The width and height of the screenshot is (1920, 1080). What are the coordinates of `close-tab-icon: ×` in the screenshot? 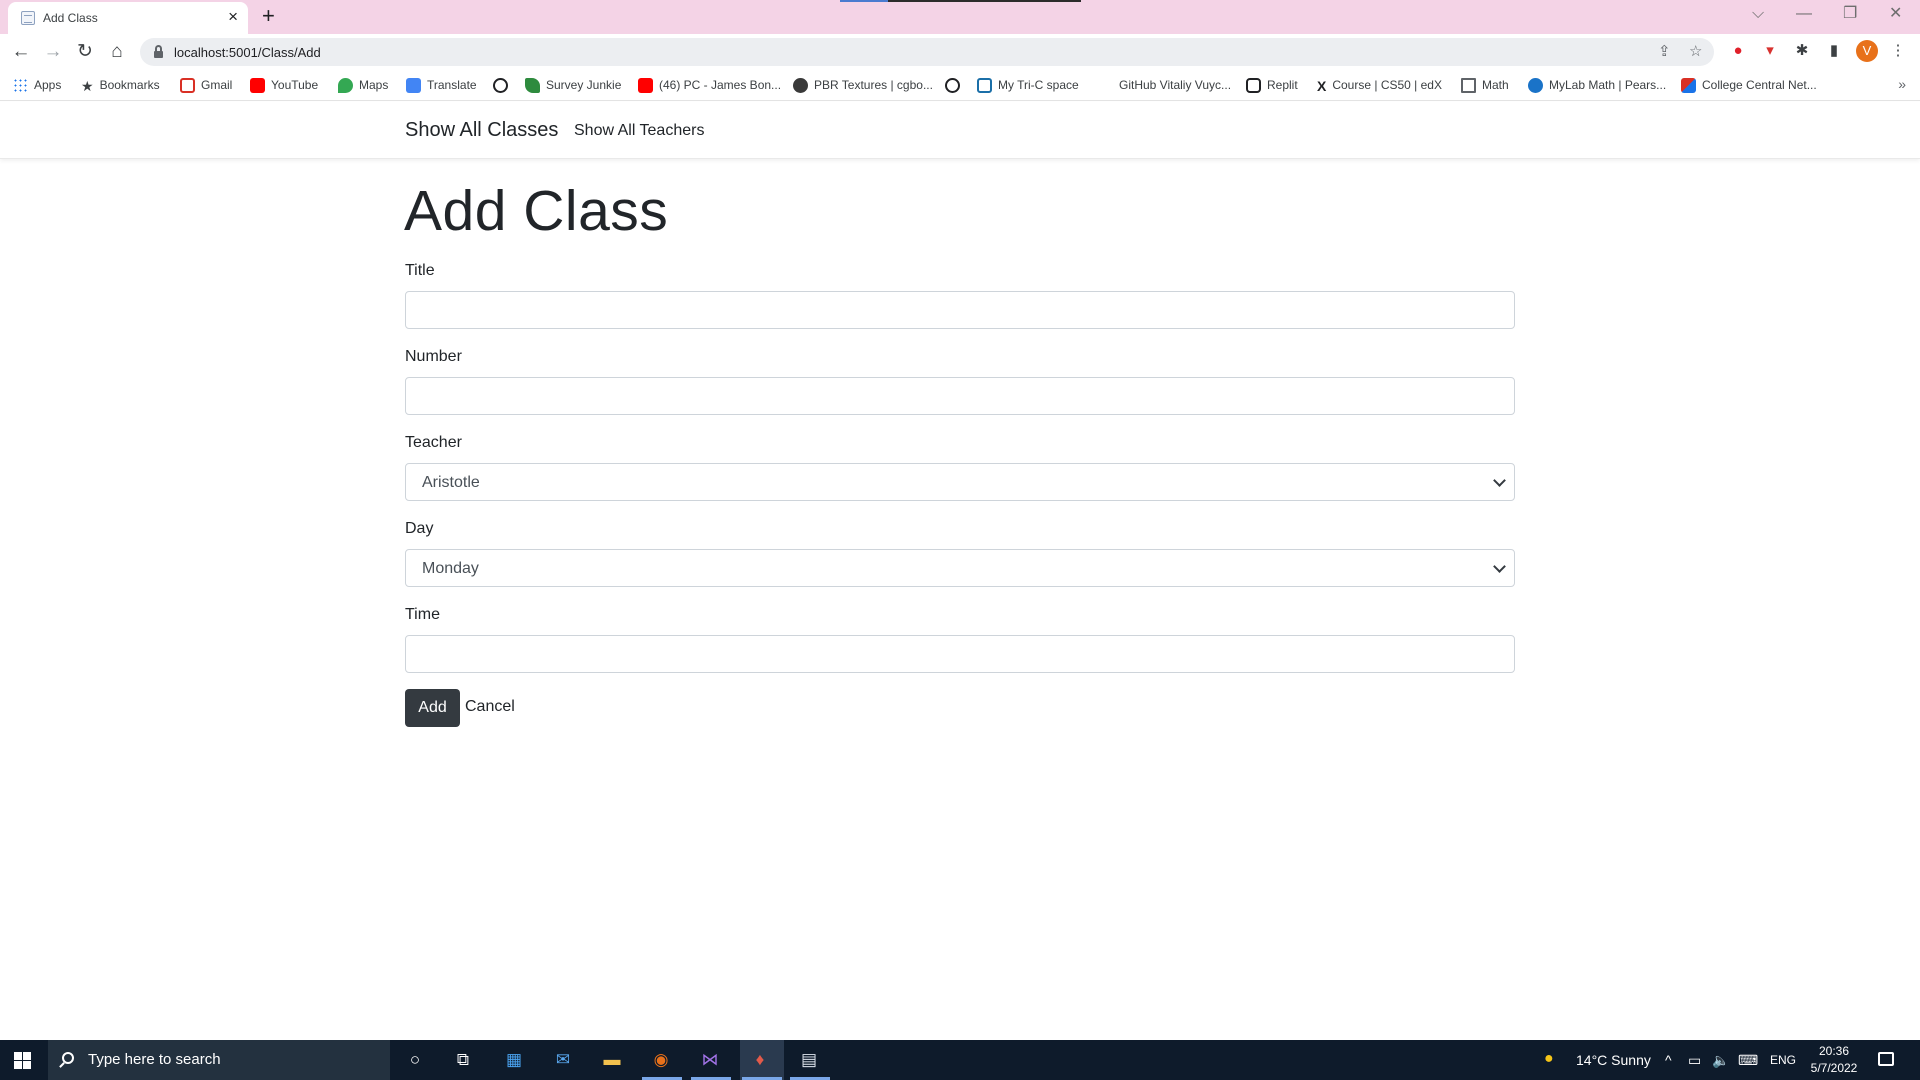 It's located at (233, 17).